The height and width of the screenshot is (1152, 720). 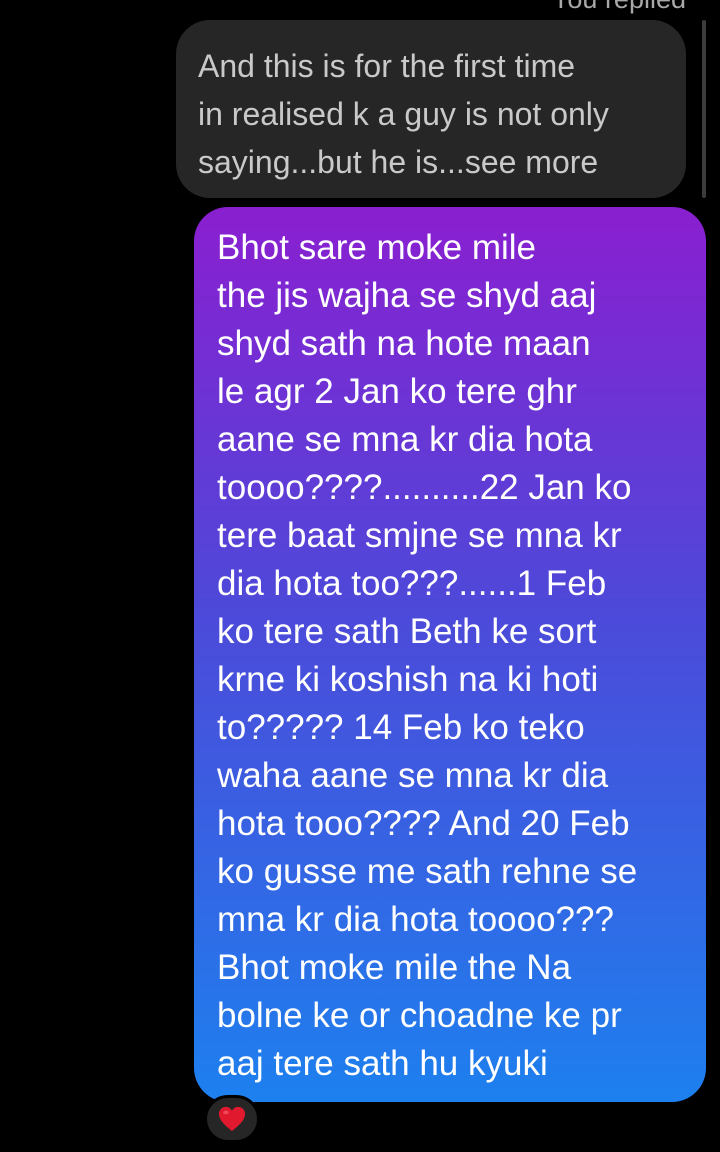 I want to click on message-line: shyd sath na hote maan, so click(x=404, y=343).